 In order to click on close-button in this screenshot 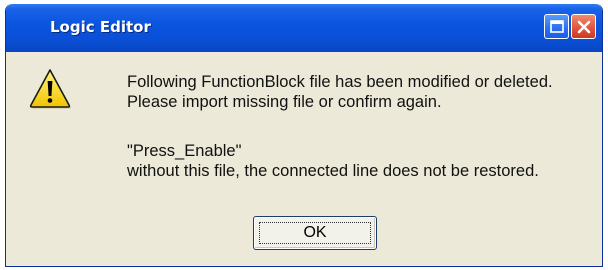, I will do `click(583, 26)`.